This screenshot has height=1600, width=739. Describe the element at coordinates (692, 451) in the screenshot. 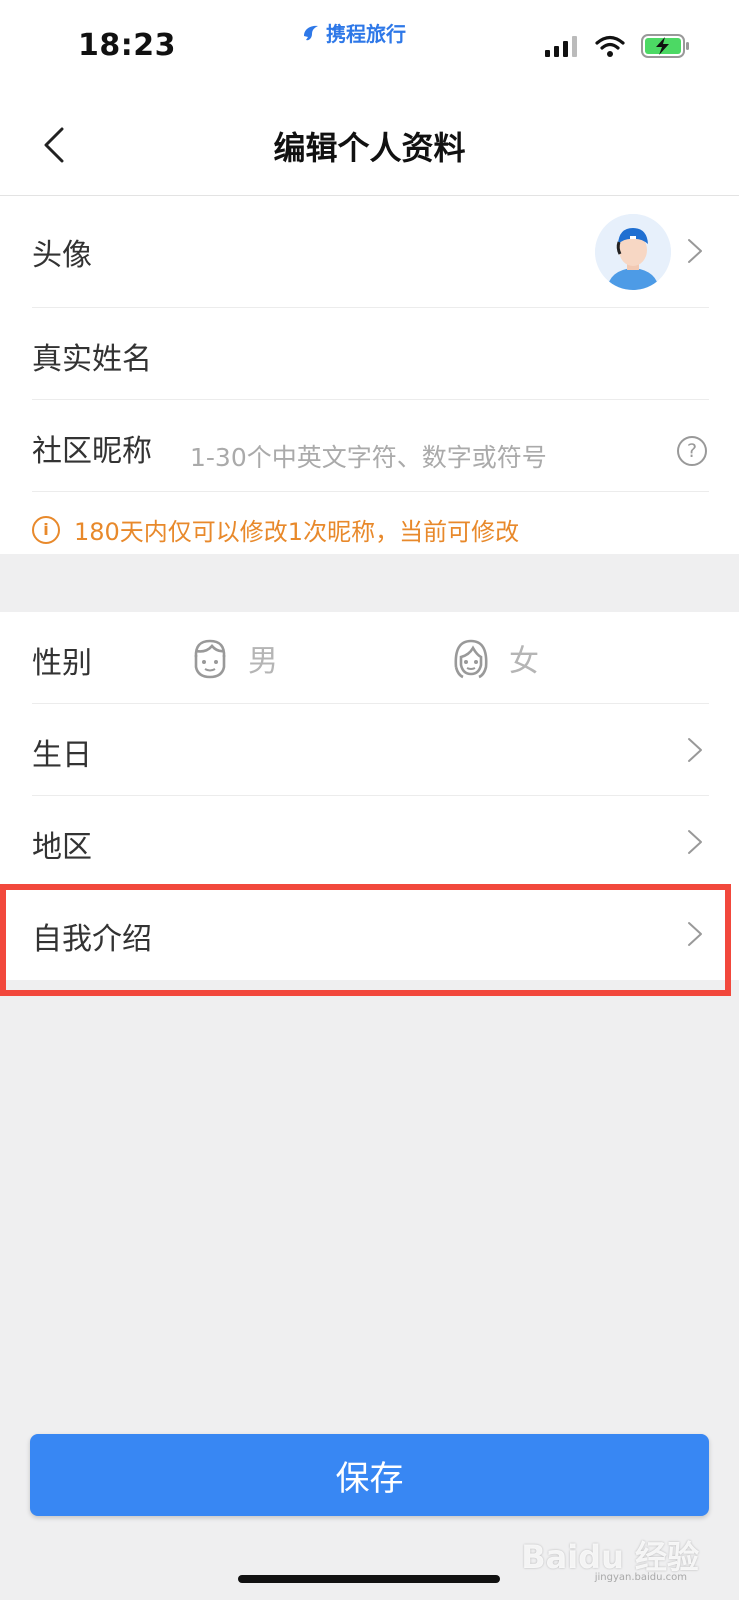

I see `help-icon: ?` at that location.